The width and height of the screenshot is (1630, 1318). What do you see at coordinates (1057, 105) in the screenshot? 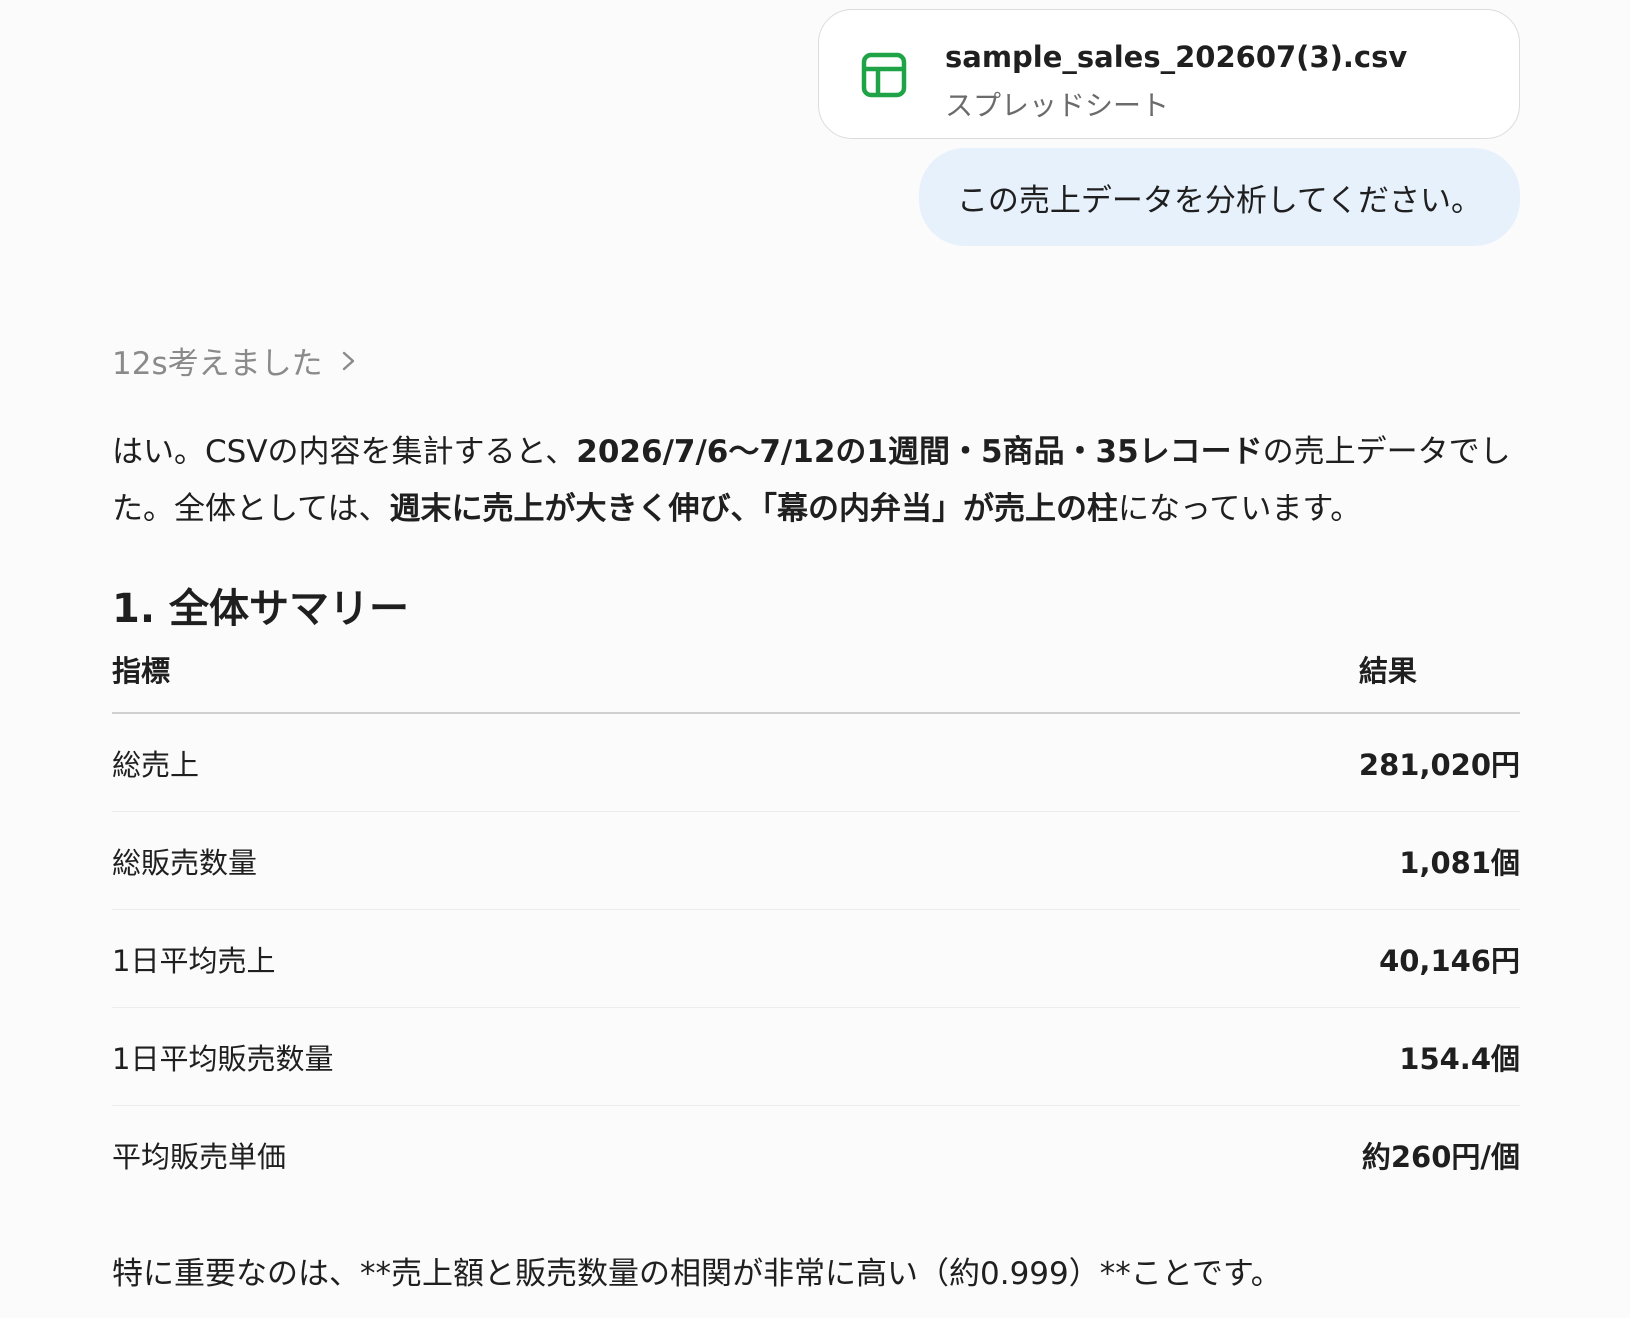
I see `file-type-label: スプレッドシート` at bounding box center [1057, 105].